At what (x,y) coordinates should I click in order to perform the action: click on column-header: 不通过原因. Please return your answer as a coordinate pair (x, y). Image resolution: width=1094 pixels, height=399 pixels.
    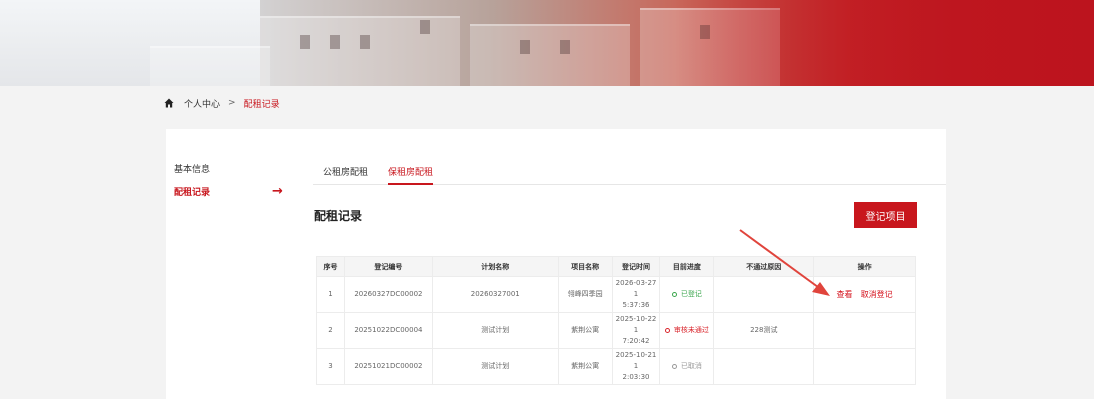
    Looking at the image, I should click on (764, 266).